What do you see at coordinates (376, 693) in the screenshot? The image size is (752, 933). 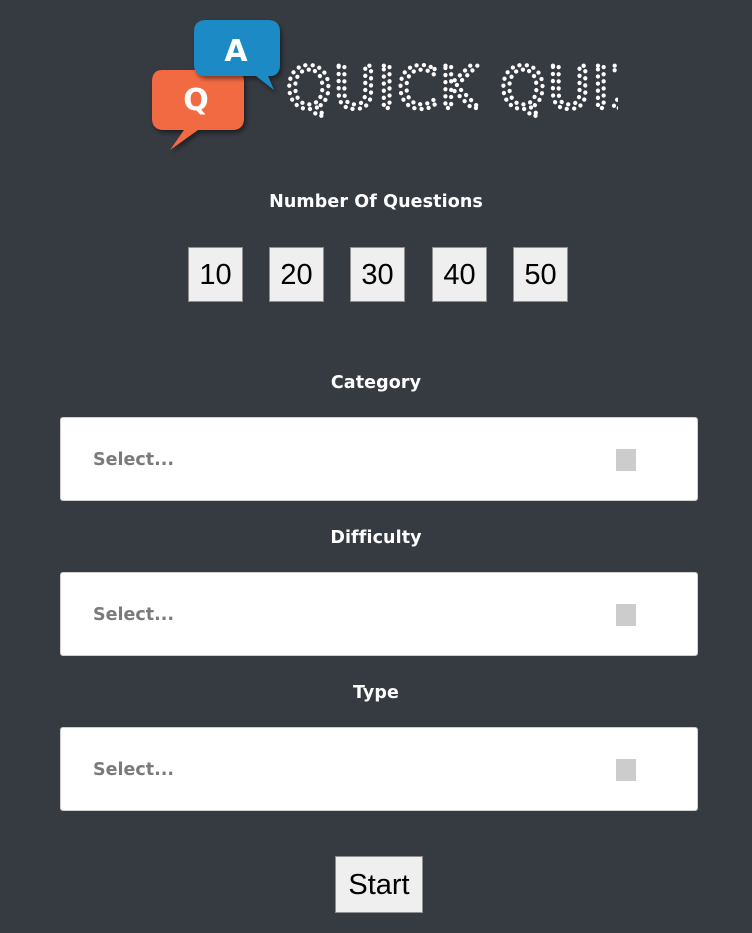 I see `type-label: Type` at bounding box center [376, 693].